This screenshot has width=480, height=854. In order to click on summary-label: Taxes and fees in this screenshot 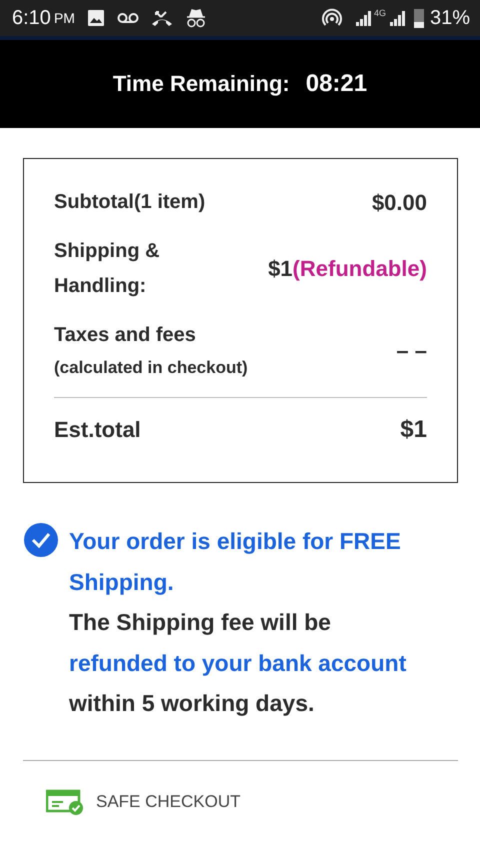, I will do `click(125, 335)`.